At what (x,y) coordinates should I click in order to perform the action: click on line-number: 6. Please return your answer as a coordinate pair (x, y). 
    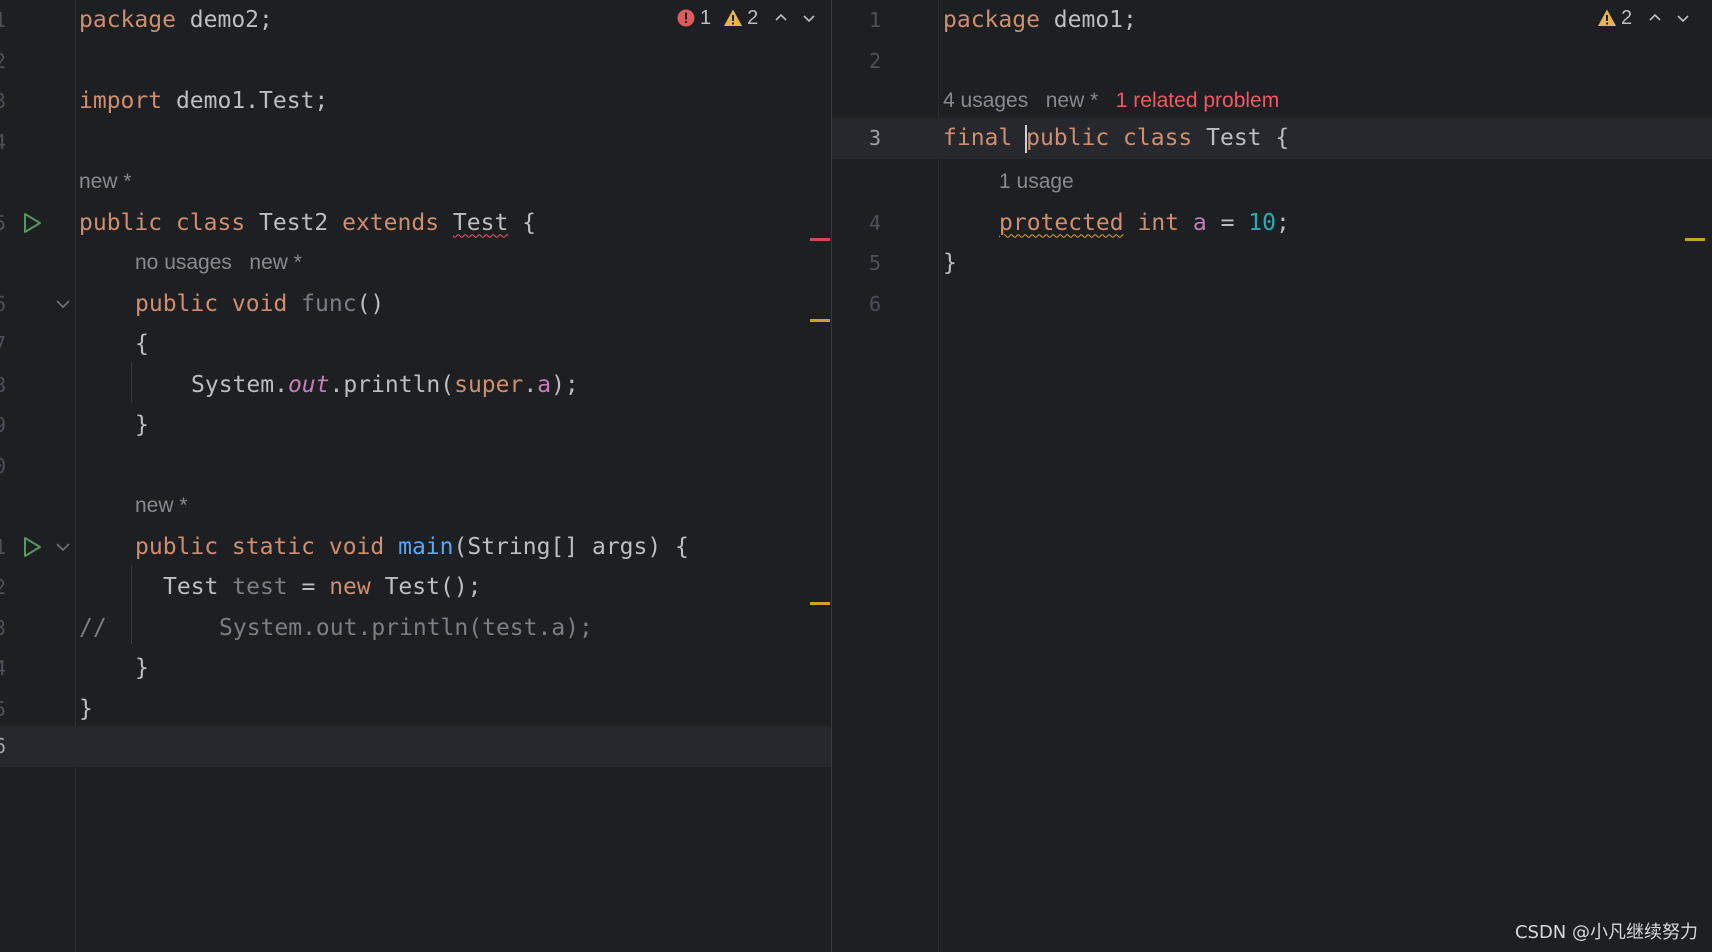
    Looking at the image, I should click on (3, 746).